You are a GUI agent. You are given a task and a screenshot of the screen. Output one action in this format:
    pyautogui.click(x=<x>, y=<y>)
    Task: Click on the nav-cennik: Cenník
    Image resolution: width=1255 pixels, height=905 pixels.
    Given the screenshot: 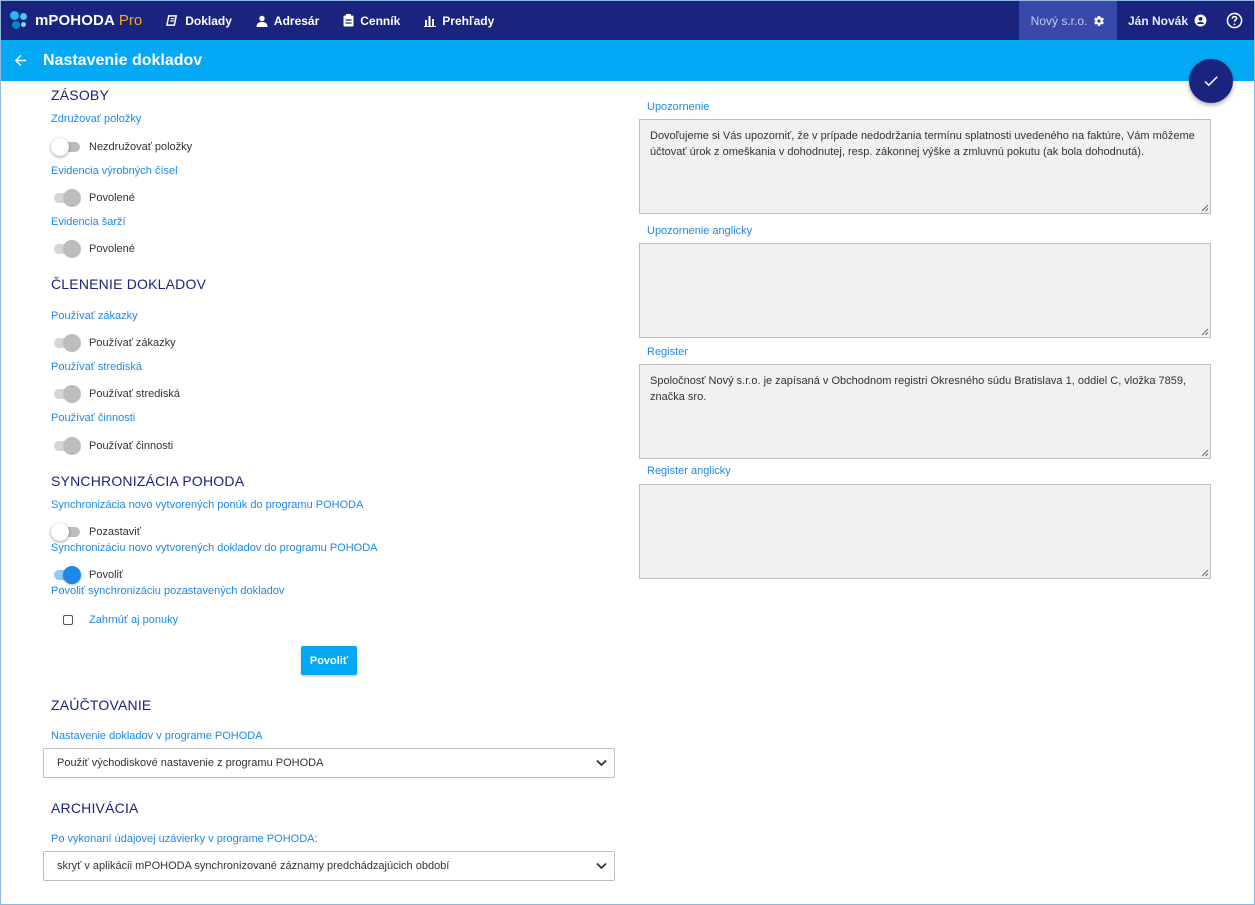 What is the action you would take?
    pyautogui.click(x=371, y=20)
    